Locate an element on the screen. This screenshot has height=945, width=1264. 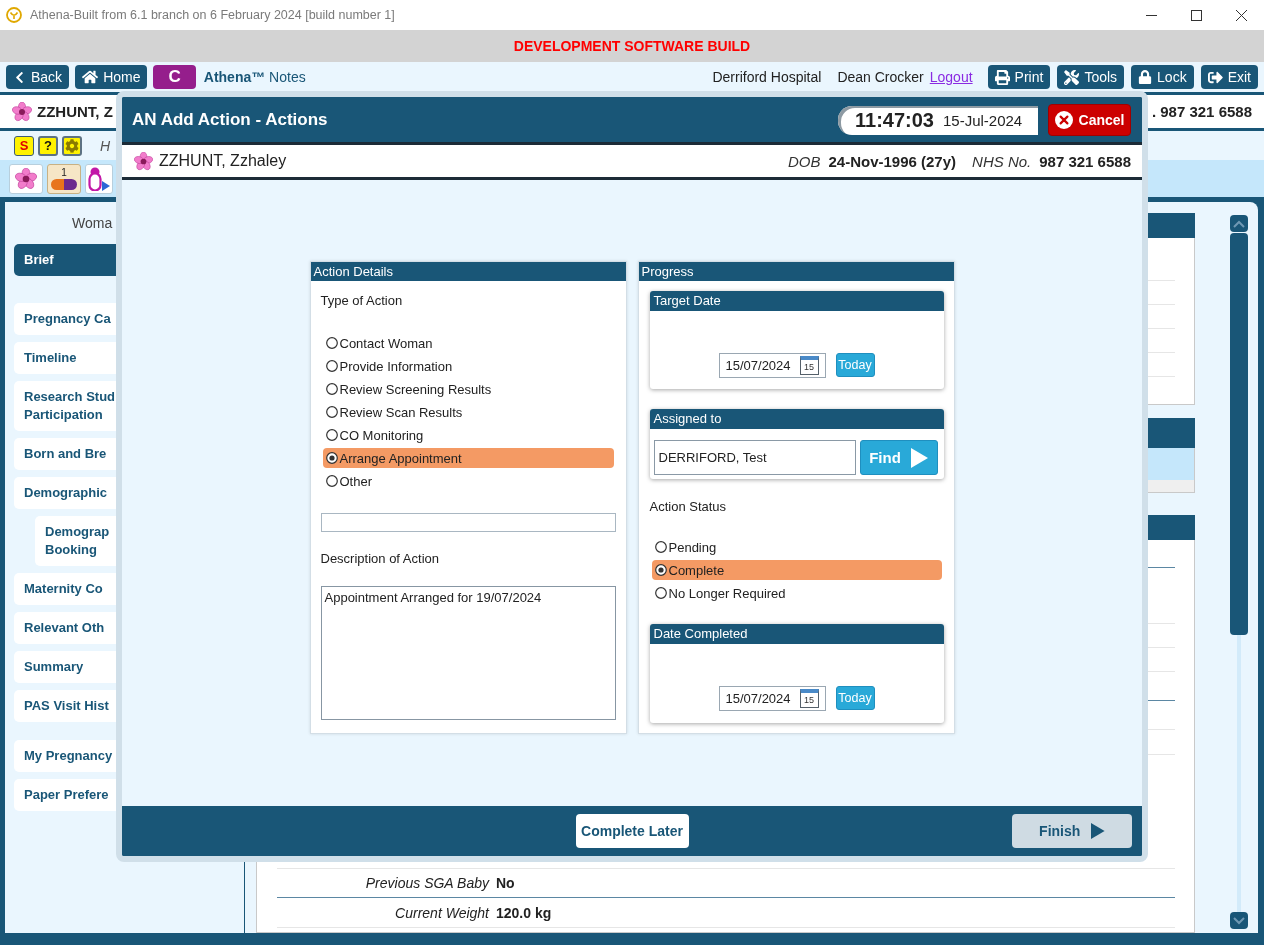
clock-date: 15-Jul-2024 is located at coordinates (982, 120).